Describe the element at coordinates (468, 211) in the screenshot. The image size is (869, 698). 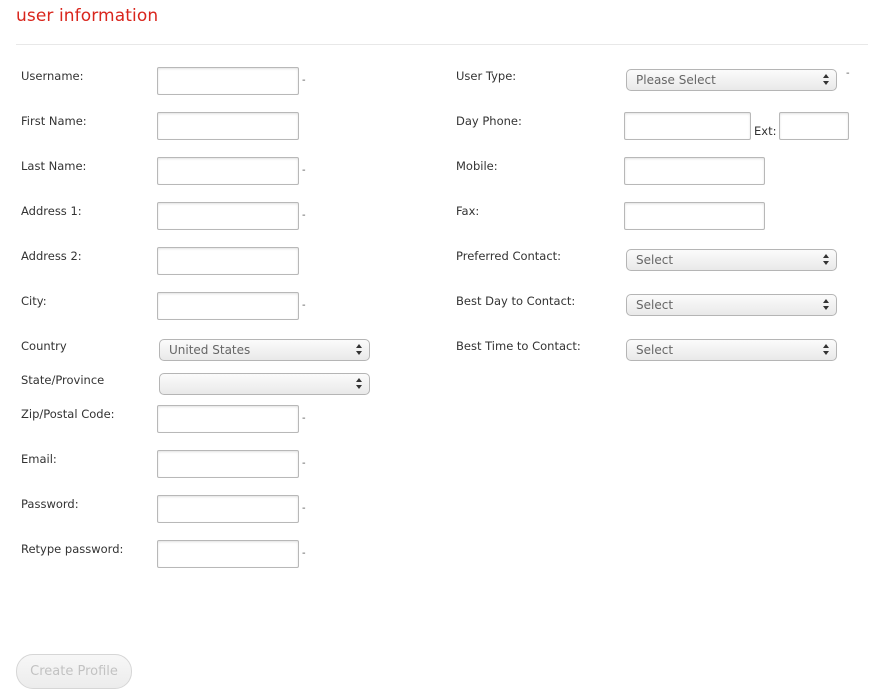
I see `fax-label: Fax:` at that location.